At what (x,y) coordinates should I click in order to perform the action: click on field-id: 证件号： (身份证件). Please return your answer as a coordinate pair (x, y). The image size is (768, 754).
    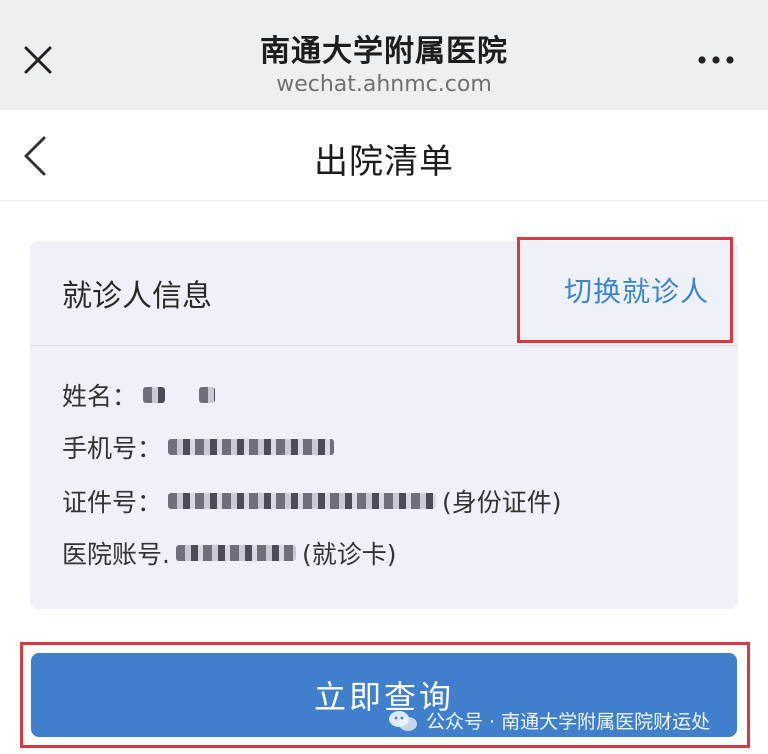
    Looking at the image, I should click on (312, 501).